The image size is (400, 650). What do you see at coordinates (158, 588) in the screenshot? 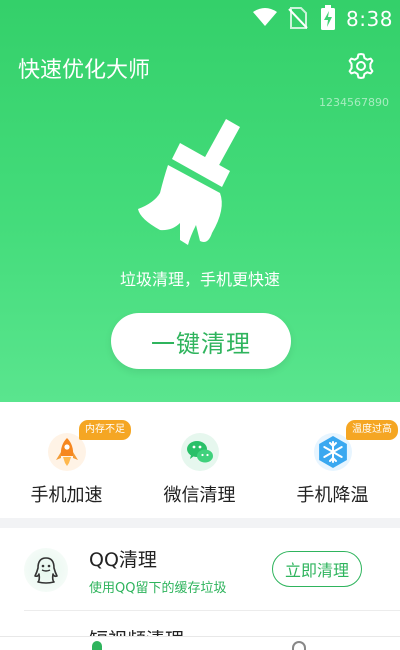
I see `list-item-subtitle: 使用QQ留下的缓存垃圾` at bounding box center [158, 588].